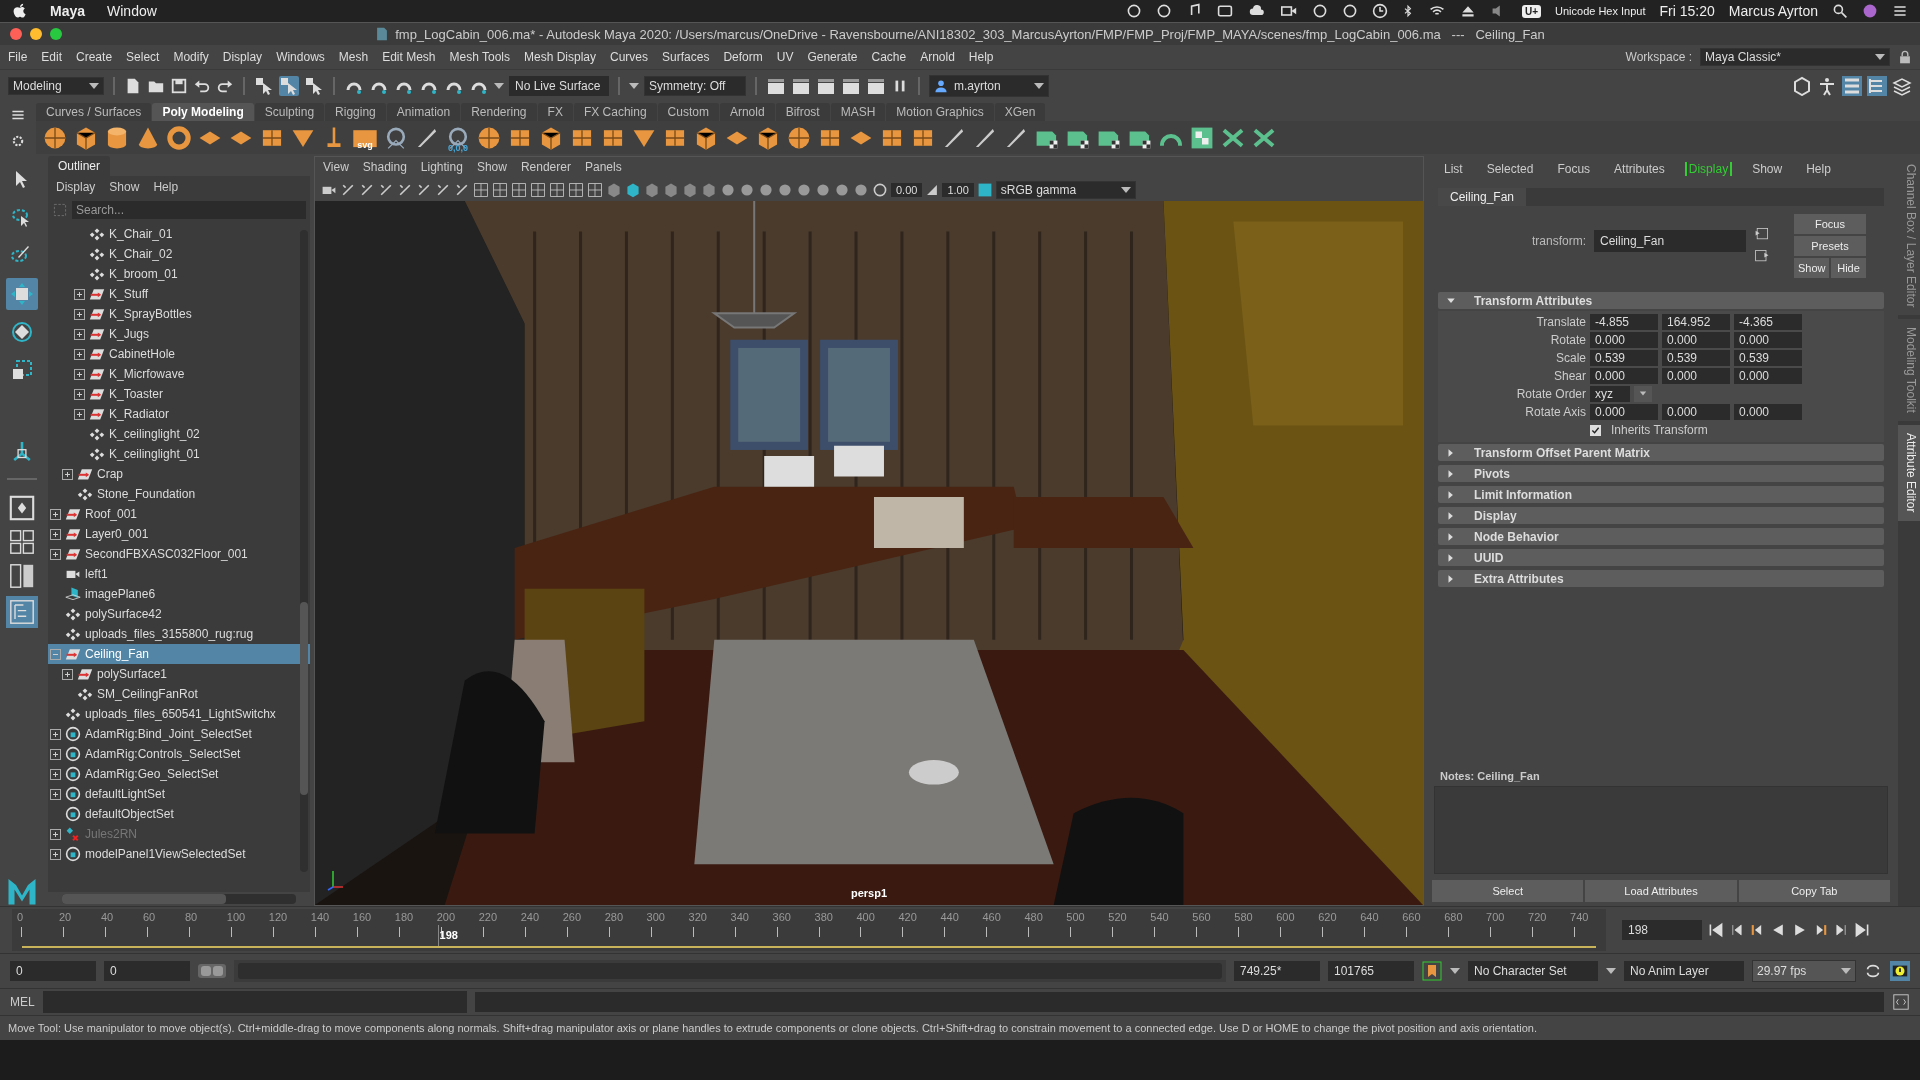 This screenshot has width=1920, height=1080. Describe the element at coordinates (384, 168) in the screenshot. I see `menu-item: Shading` at that location.